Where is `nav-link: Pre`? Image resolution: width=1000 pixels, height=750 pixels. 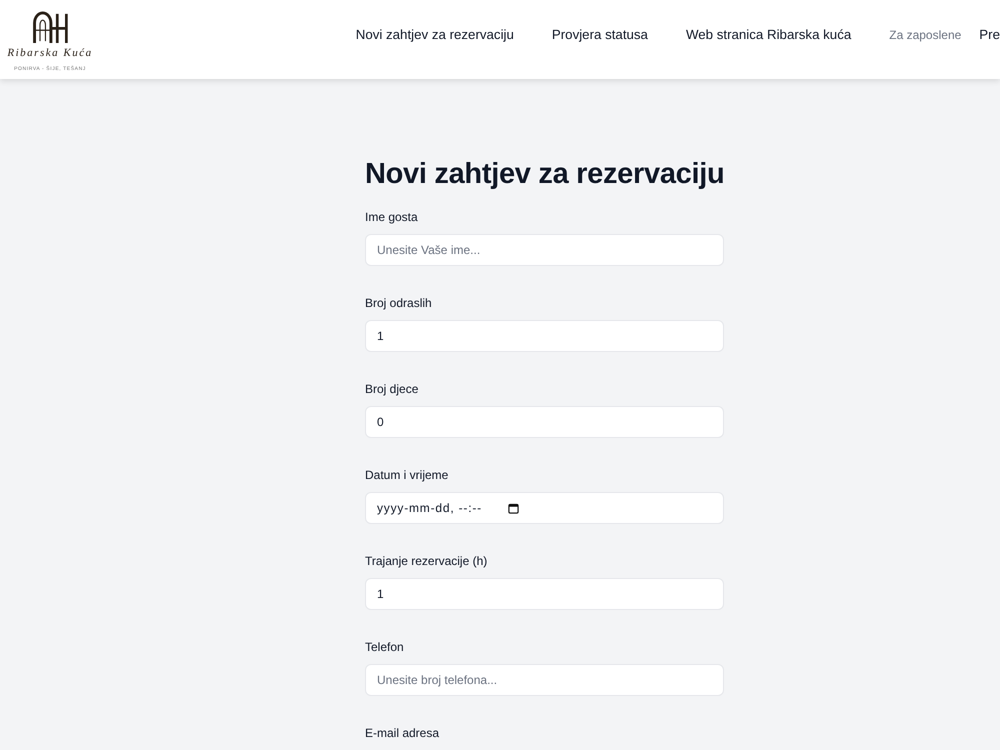
nav-link: Pre is located at coordinates (989, 34).